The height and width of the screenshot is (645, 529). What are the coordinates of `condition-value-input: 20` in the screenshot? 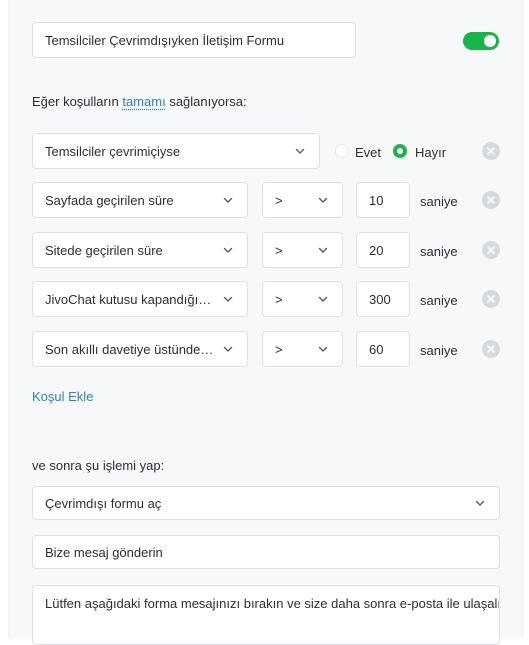 It's located at (383, 250).